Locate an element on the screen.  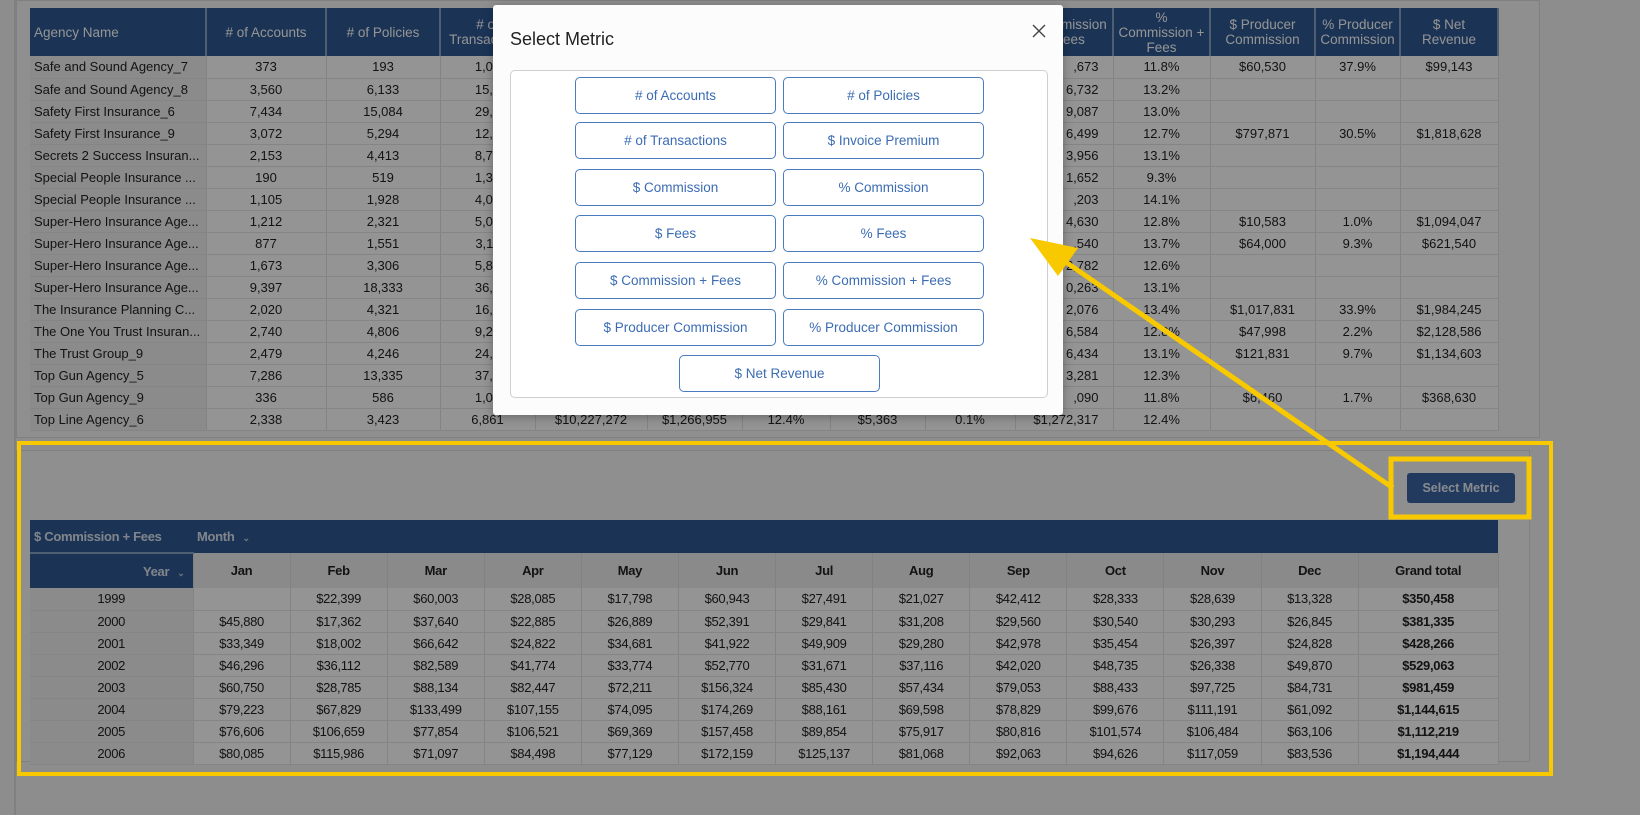
close-icon is located at coordinates (1039, 31).